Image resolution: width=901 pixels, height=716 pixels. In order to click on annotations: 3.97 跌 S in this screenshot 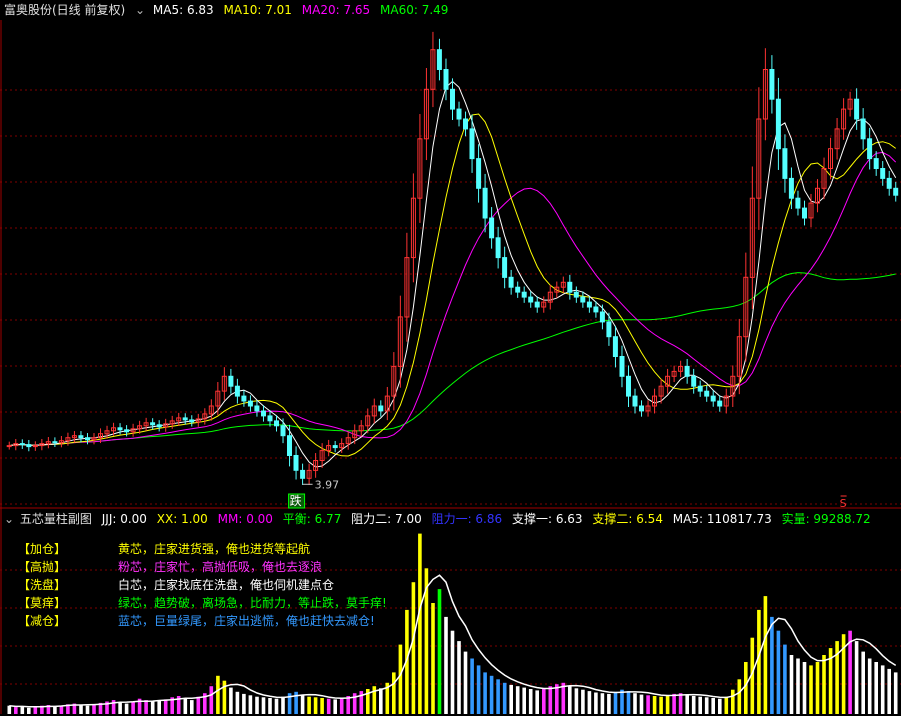, I will do `click(567, 494)`.